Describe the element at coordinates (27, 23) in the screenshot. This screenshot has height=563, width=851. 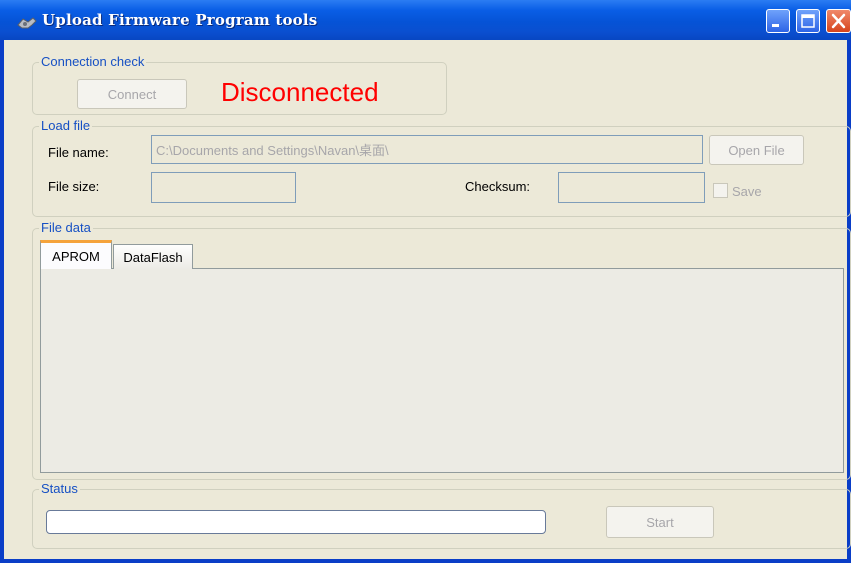
I see `tool-icon` at that location.